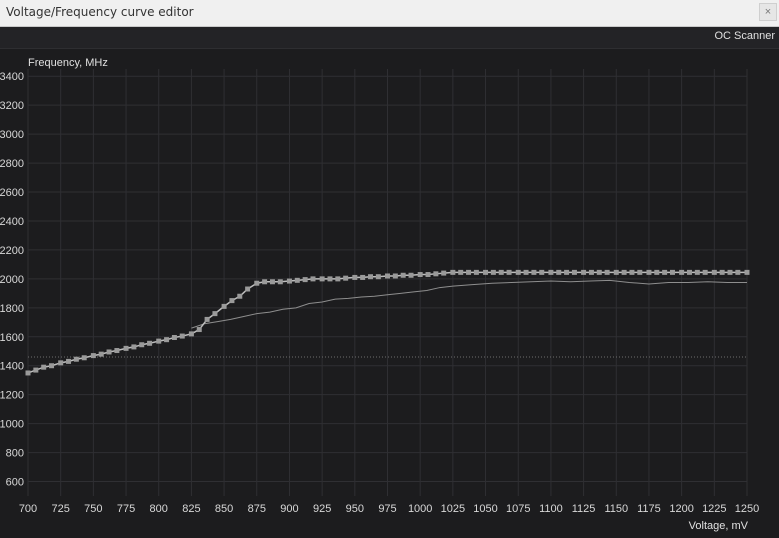  I want to click on close-button: ×, so click(768, 12).